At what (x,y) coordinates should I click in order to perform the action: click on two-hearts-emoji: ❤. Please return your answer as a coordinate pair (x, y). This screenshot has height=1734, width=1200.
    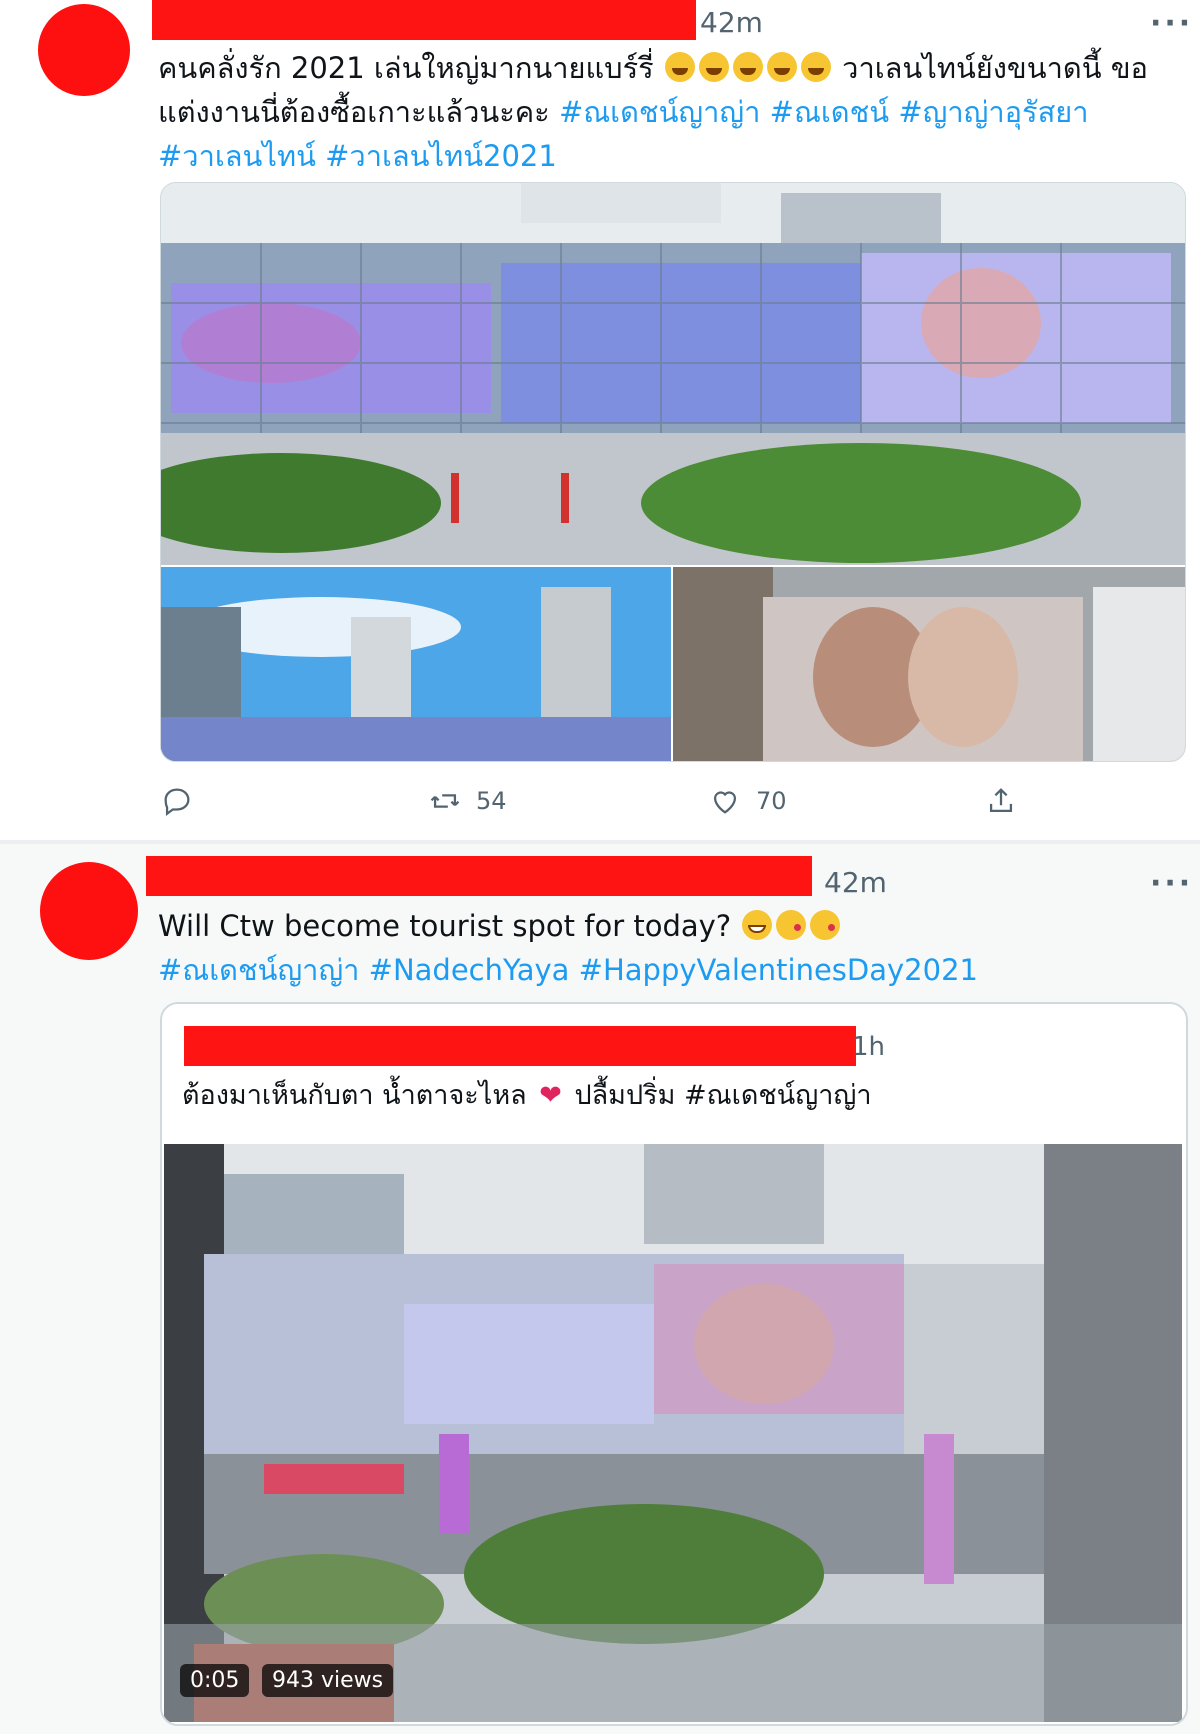
    Looking at the image, I should click on (550, 1095).